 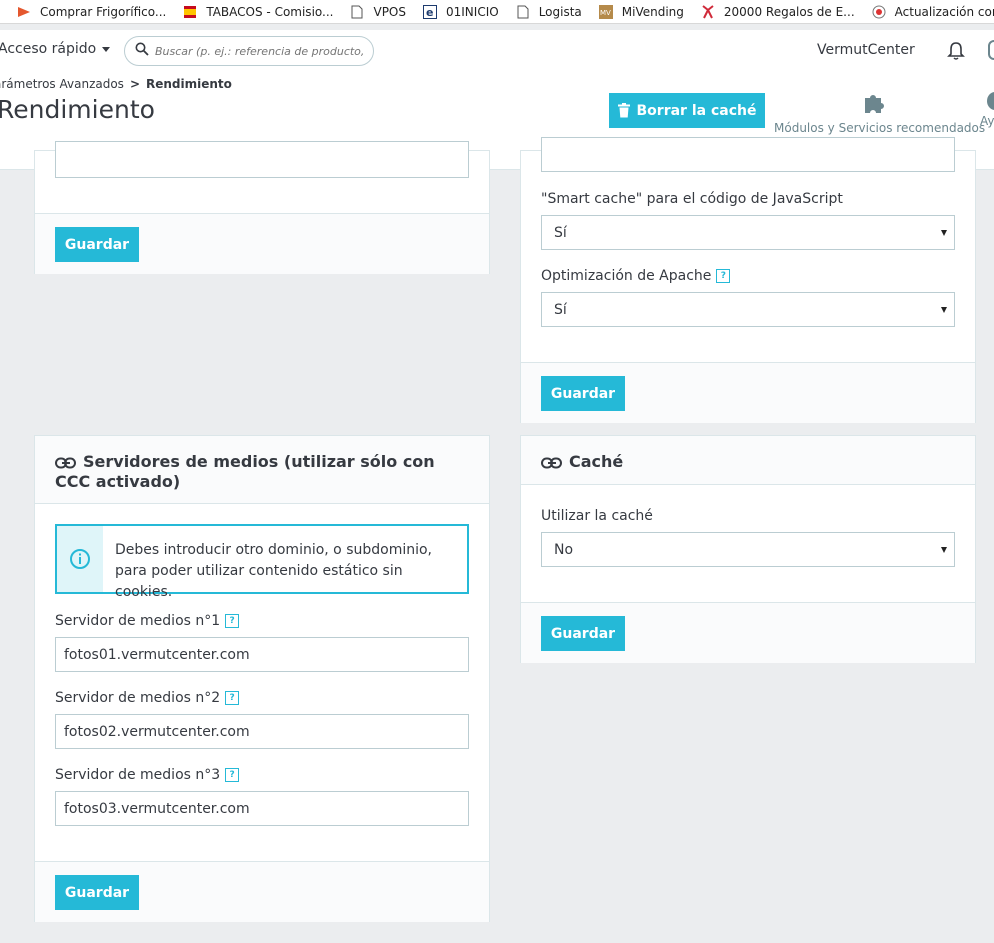 I want to click on use-cache-label: Utilizar la caché, so click(x=597, y=516).